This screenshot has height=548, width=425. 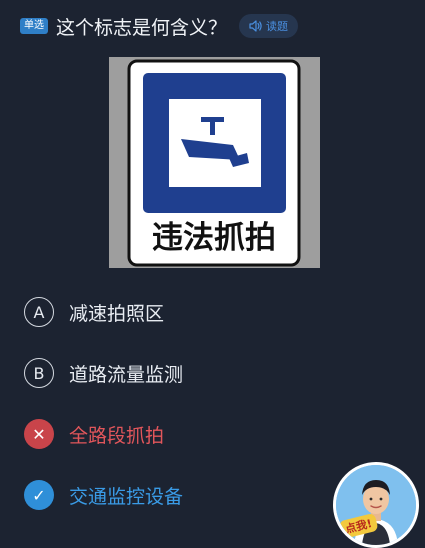 What do you see at coordinates (214, 238) in the screenshot?
I see `sign-caption: 违法抓拍` at bounding box center [214, 238].